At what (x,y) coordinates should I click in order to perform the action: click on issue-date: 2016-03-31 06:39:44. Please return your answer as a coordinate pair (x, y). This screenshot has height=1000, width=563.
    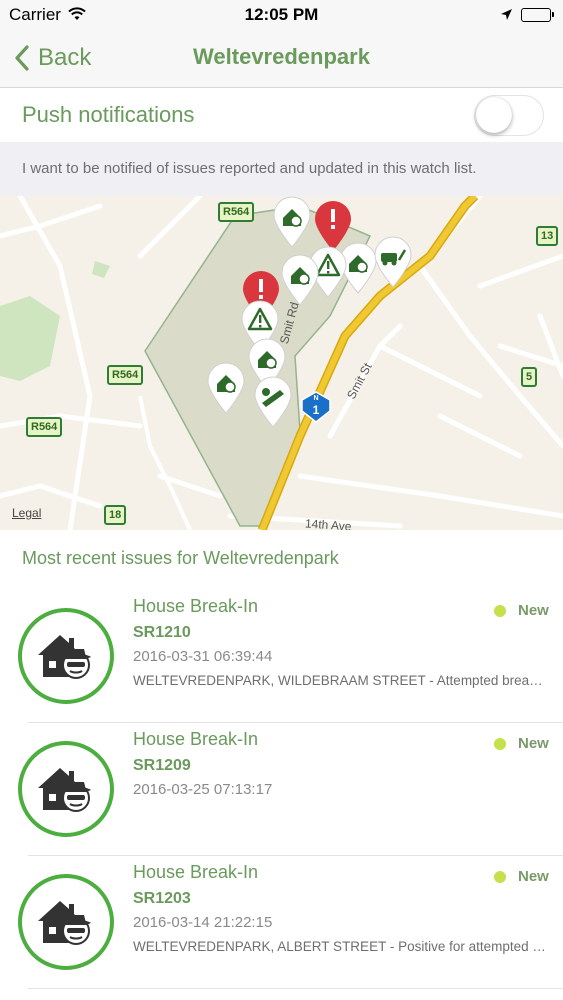
    Looking at the image, I should click on (203, 656).